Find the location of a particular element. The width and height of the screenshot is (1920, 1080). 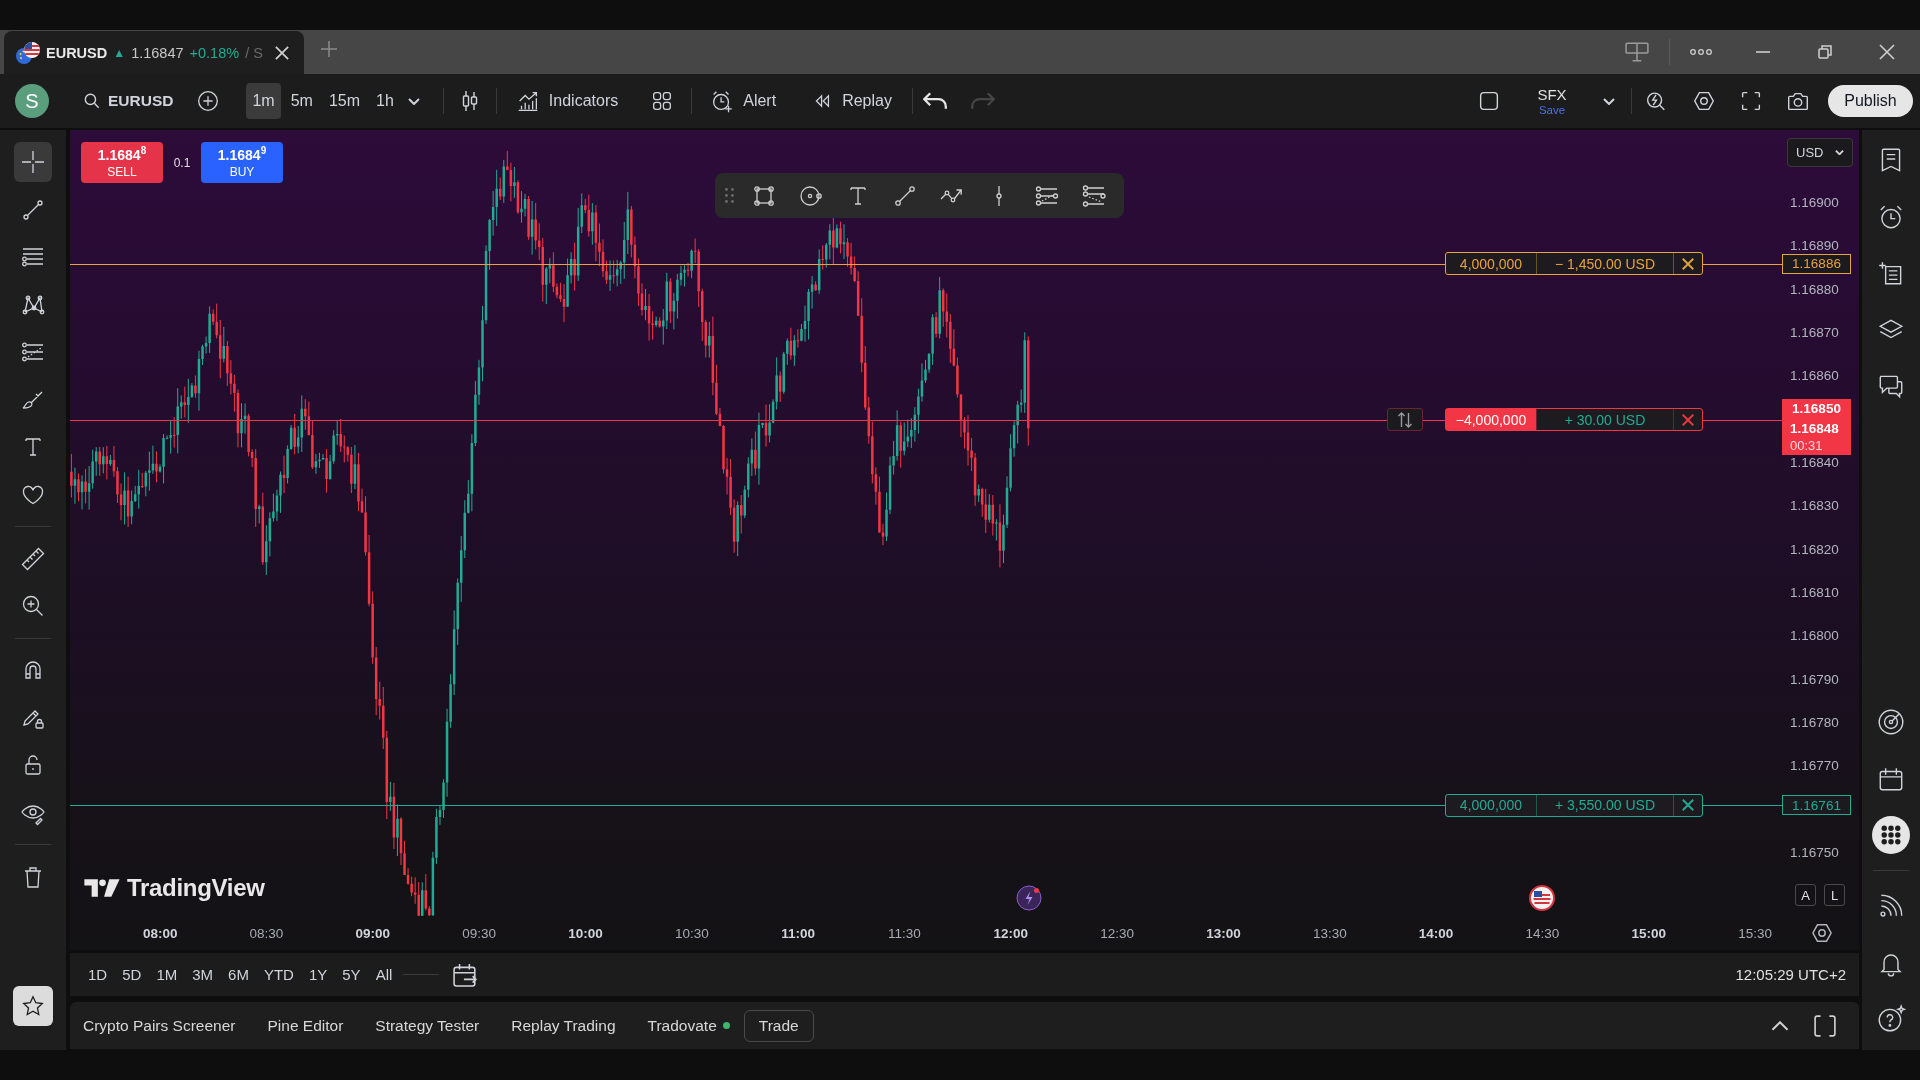

time-tick-label: 15:00 is located at coordinates (1648, 933).